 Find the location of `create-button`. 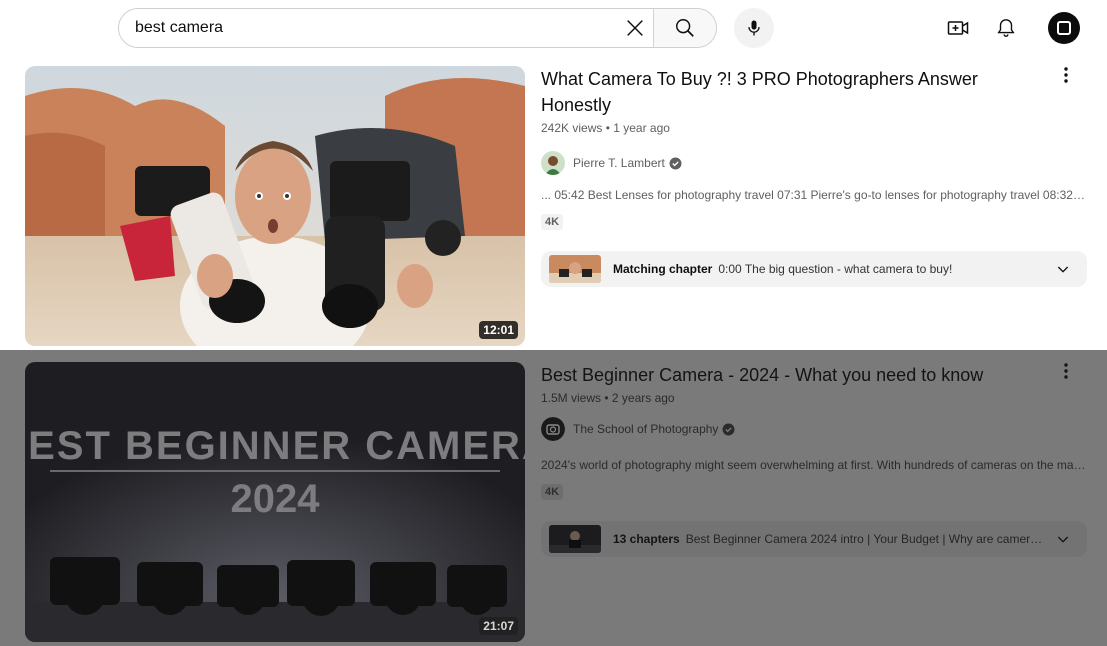

create-button is located at coordinates (958, 28).